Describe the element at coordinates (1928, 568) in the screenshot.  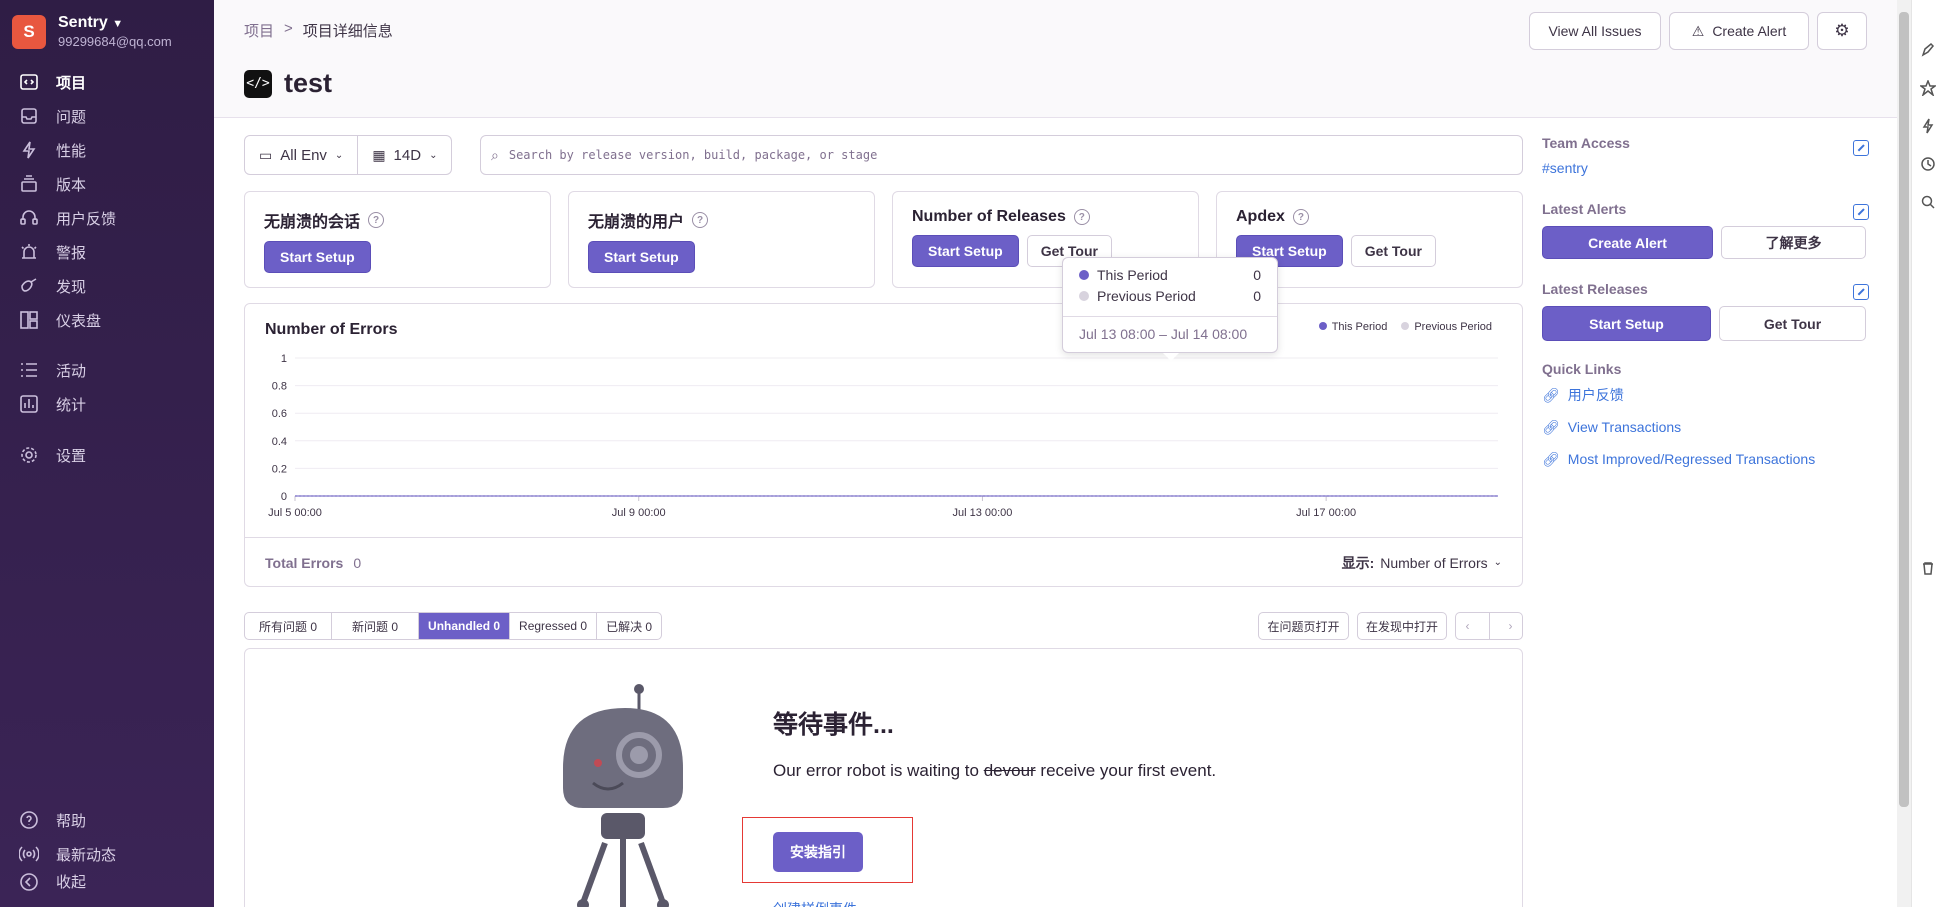
I see `trash-icon` at that location.